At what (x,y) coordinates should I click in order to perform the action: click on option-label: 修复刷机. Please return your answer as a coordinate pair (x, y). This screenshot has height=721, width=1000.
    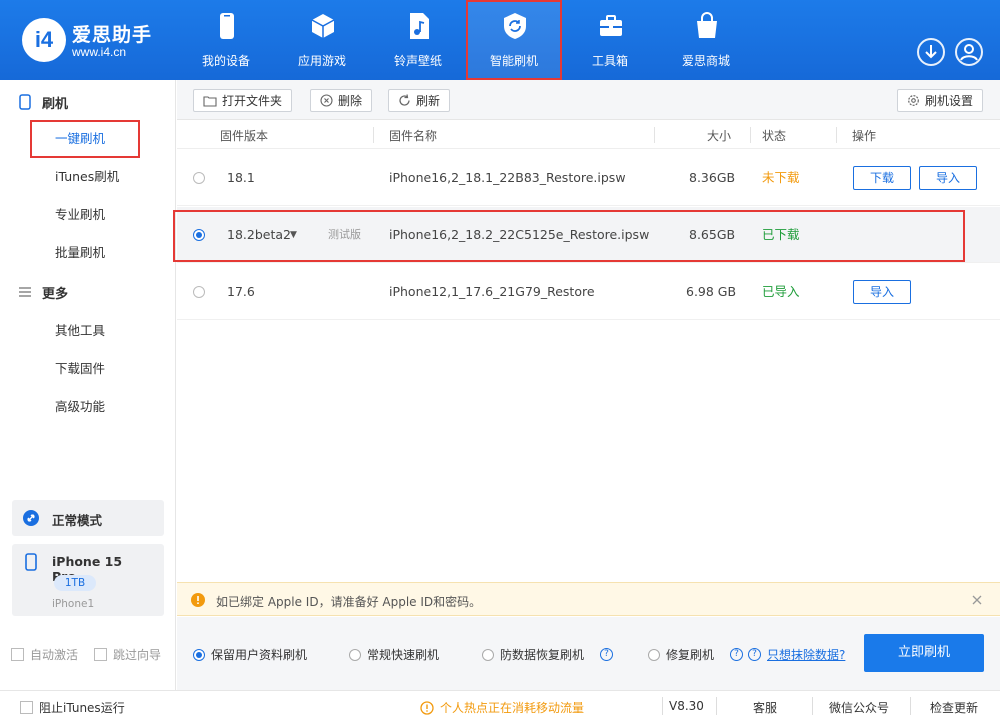
    Looking at the image, I should click on (690, 655).